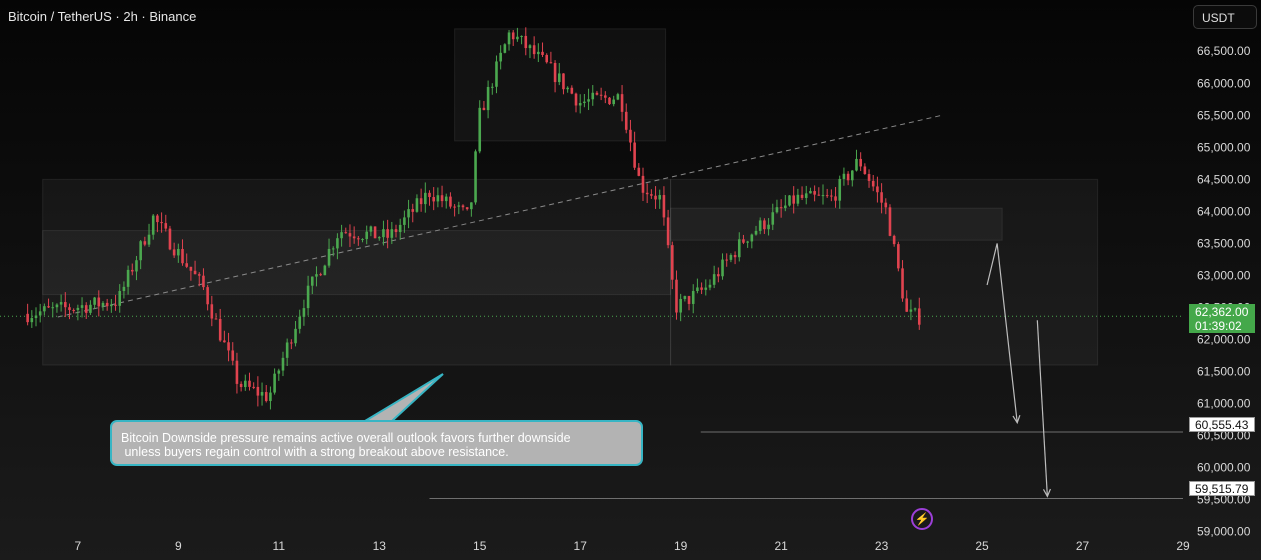 This screenshot has width=1261, height=560. I want to click on lightning-icon: ⚡, so click(922, 519).